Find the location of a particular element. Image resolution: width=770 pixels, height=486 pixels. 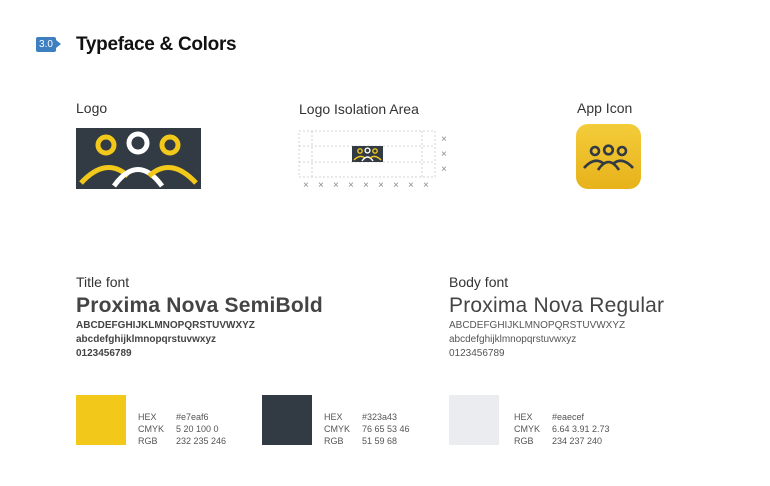

section-number-badge: 3.0 is located at coordinates (48, 44).